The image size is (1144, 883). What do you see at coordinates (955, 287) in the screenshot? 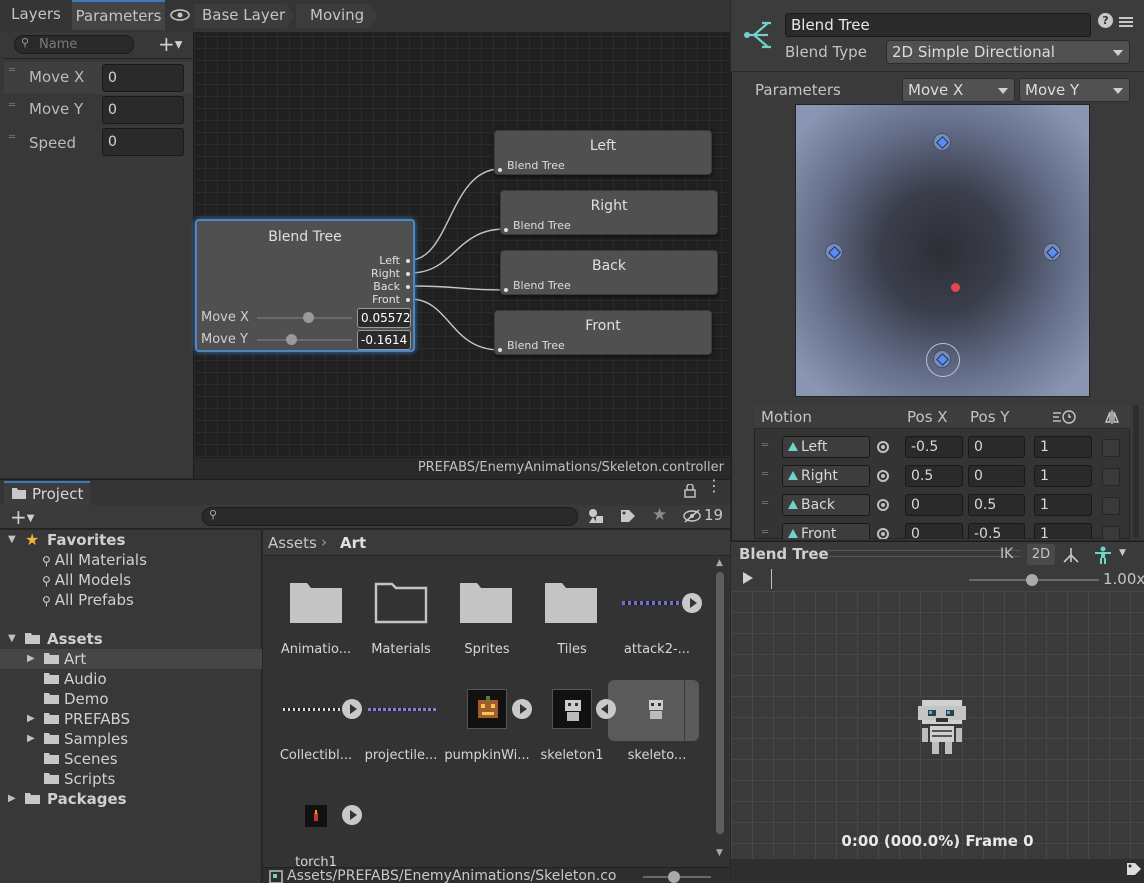
I see `current-blend-point` at bounding box center [955, 287].